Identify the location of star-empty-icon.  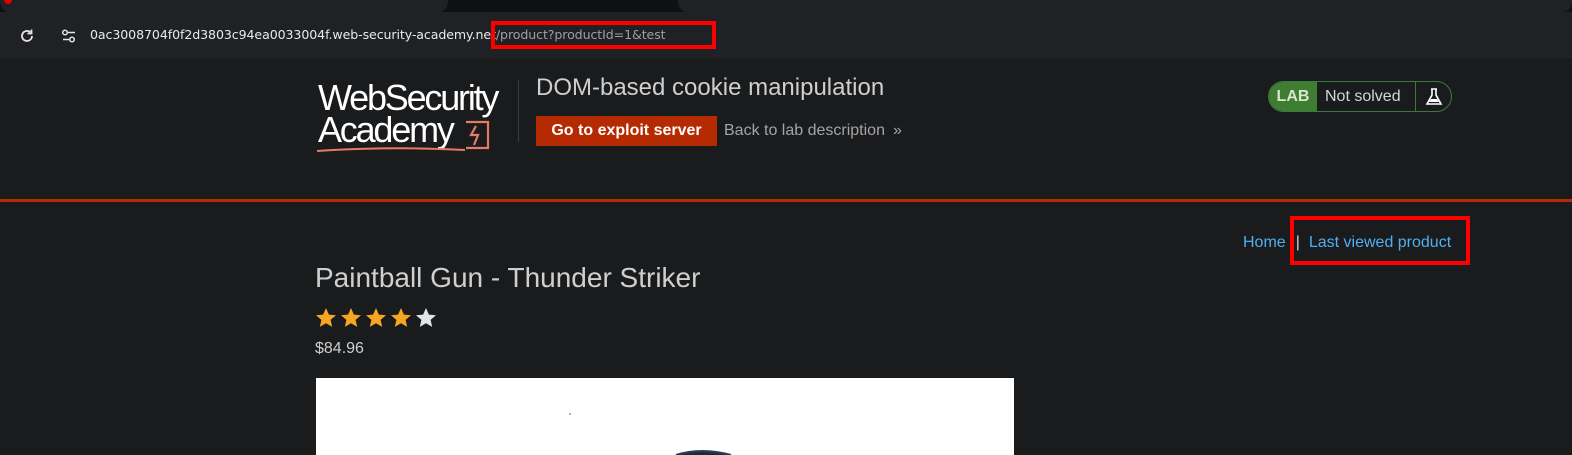
(426, 317).